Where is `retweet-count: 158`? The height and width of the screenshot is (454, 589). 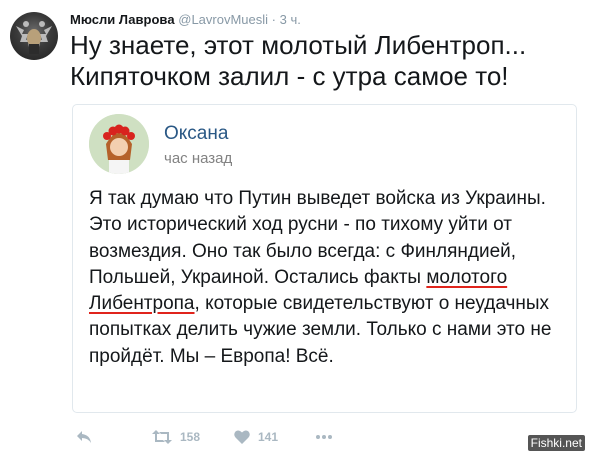 retweet-count: 158 is located at coordinates (190, 437).